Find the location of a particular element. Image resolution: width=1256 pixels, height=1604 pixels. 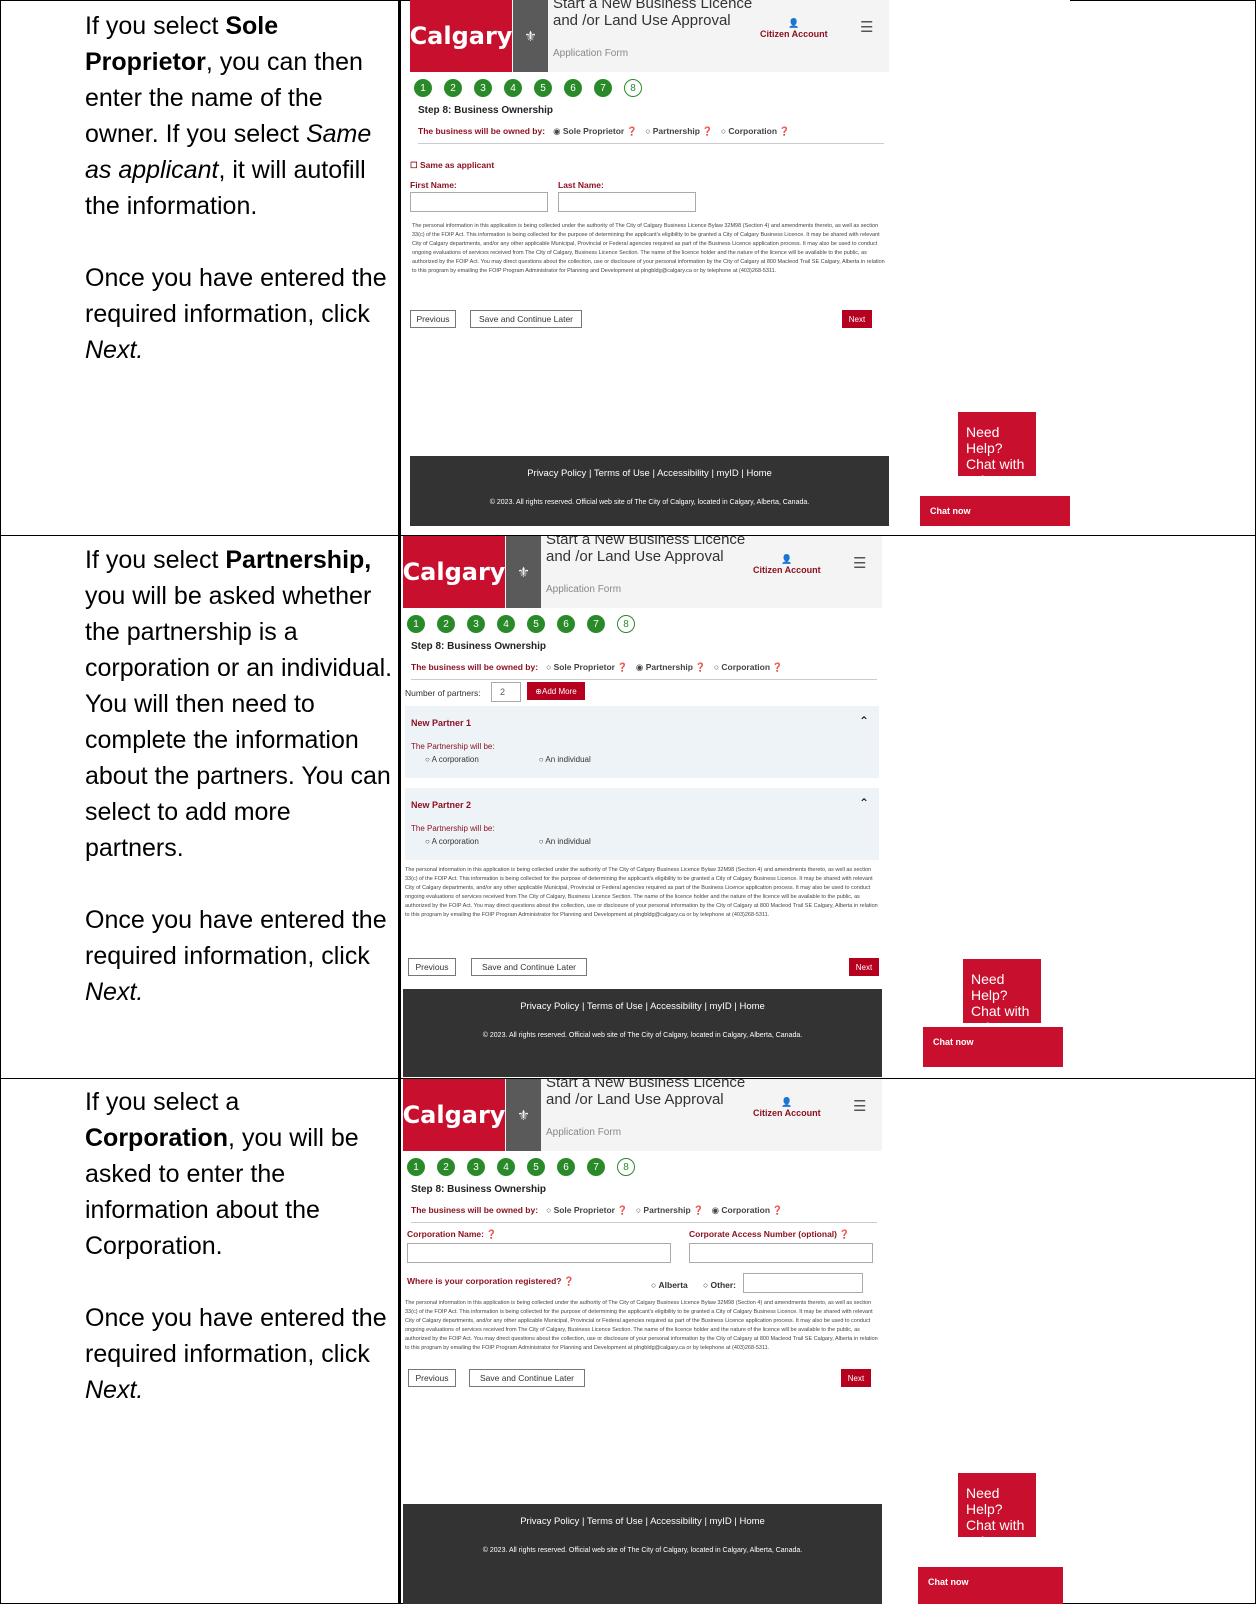

radio-corporation-selected: ◉ Corporation ❓ is located at coordinates (747, 1210).